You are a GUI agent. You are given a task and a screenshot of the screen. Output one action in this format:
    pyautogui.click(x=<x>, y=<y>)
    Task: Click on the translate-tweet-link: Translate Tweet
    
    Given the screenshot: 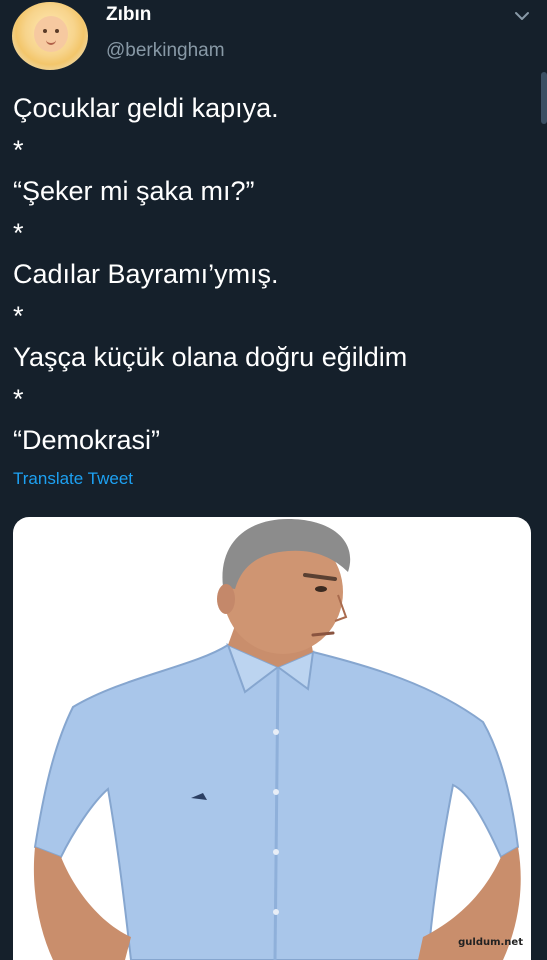 What is the action you would take?
    pyautogui.click(x=73, y=479)
    